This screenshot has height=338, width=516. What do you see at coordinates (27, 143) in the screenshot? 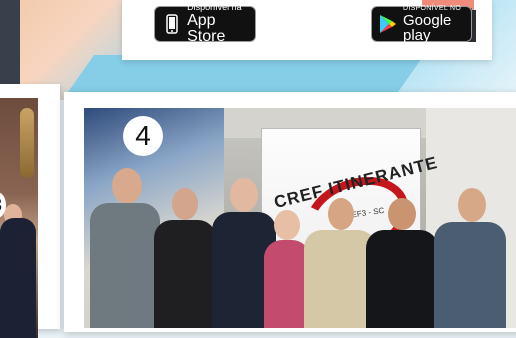
I see `trophy-shape` at bounding box center [27, 143].